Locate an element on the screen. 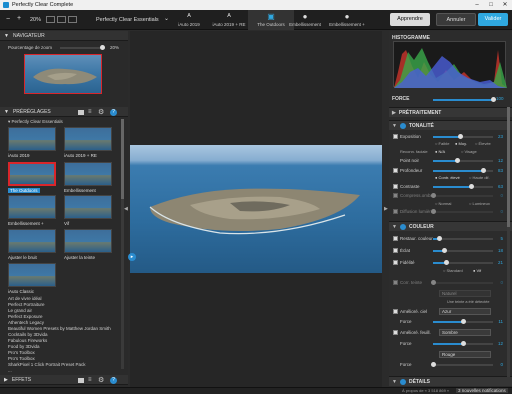 The width and height of the screenshot is (512, 394). curve-mode-bright: ○ Lumineux is located at coordinates (479, 203).